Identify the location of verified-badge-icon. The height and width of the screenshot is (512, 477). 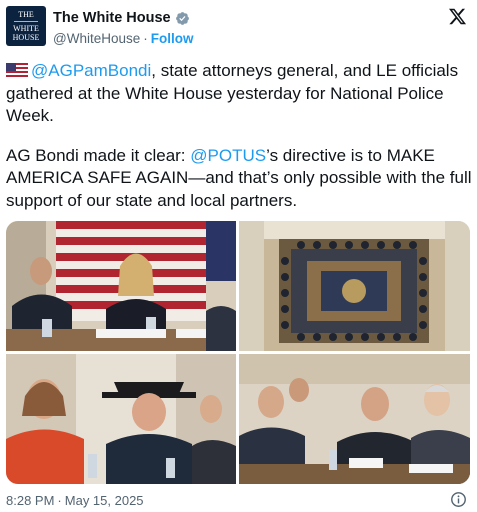
(182, 18).